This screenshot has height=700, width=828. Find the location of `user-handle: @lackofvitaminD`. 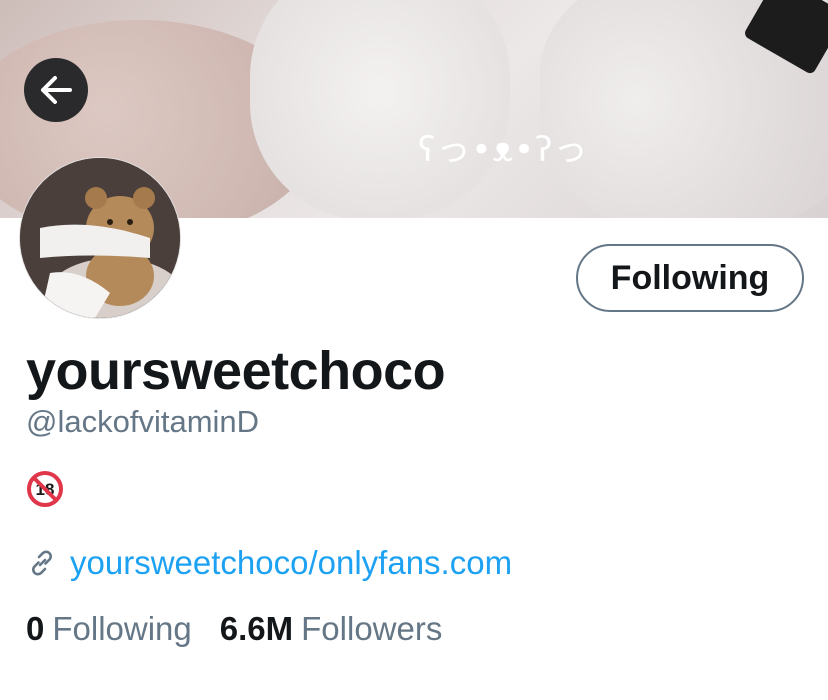

user-handle: @lackofvitaminD is located at coordinates (143, 421).